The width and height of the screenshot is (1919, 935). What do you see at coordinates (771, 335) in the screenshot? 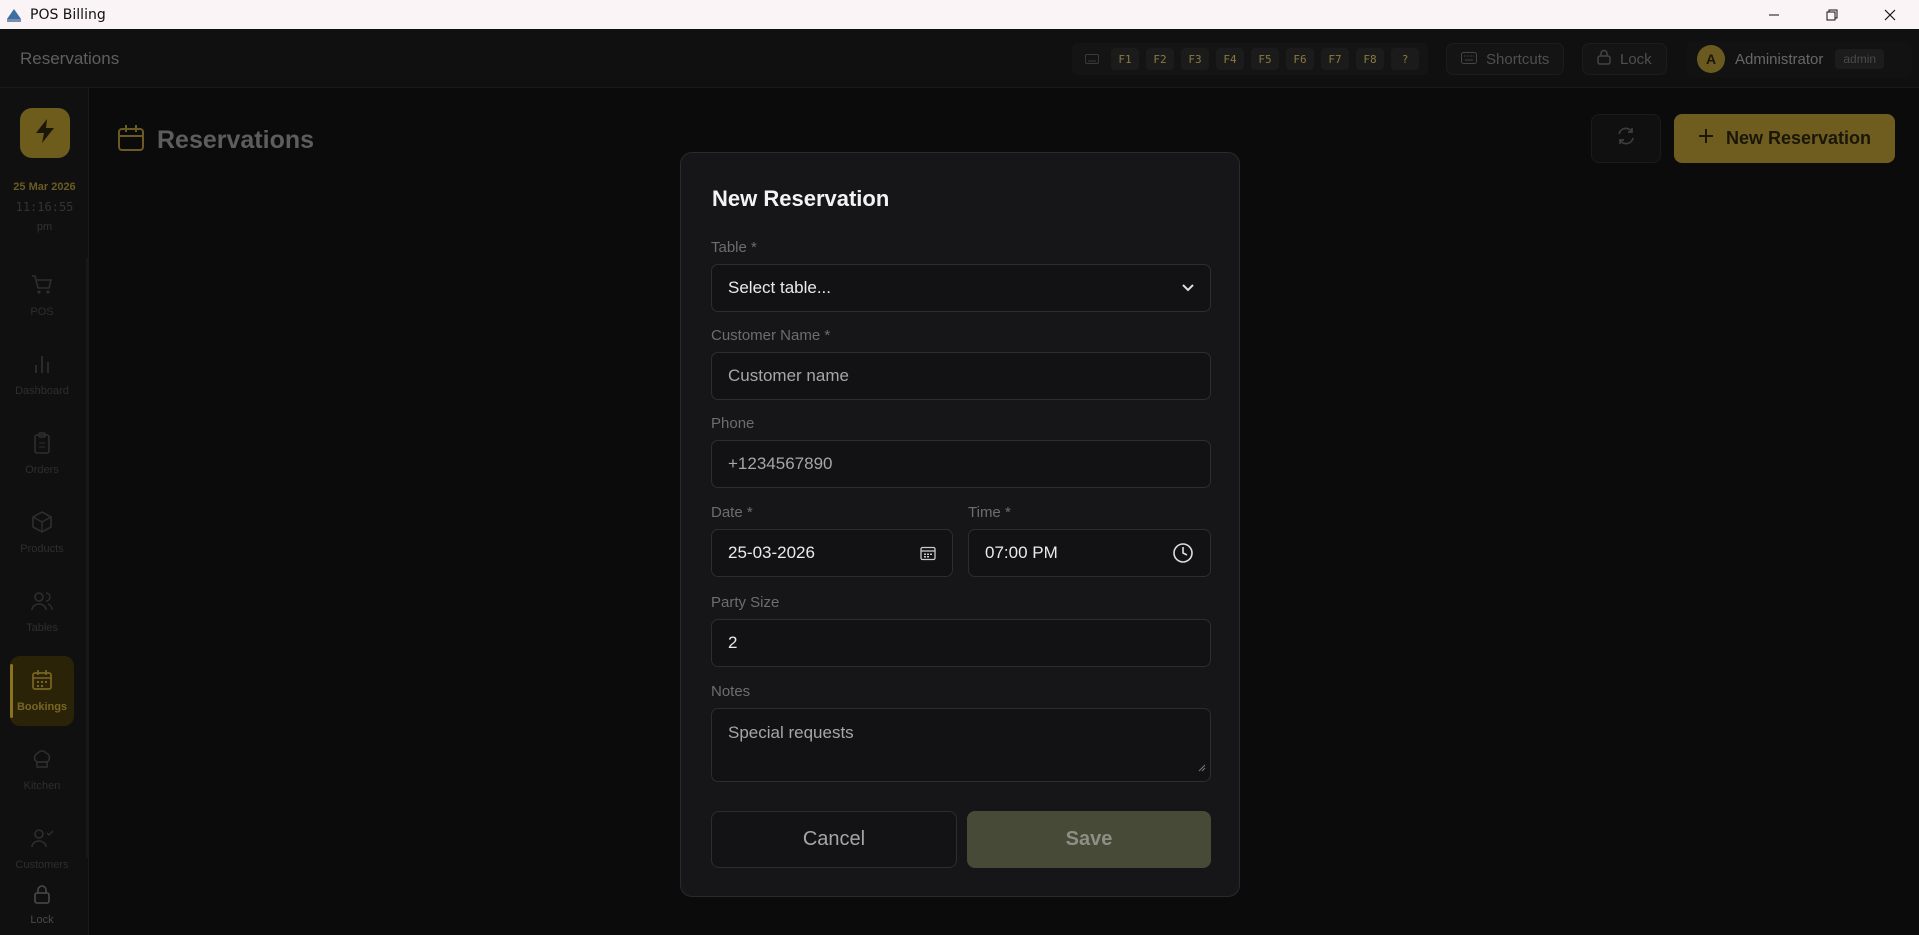
I see `customer-name-label: Customer Name *` at bounding box center [771, 335].